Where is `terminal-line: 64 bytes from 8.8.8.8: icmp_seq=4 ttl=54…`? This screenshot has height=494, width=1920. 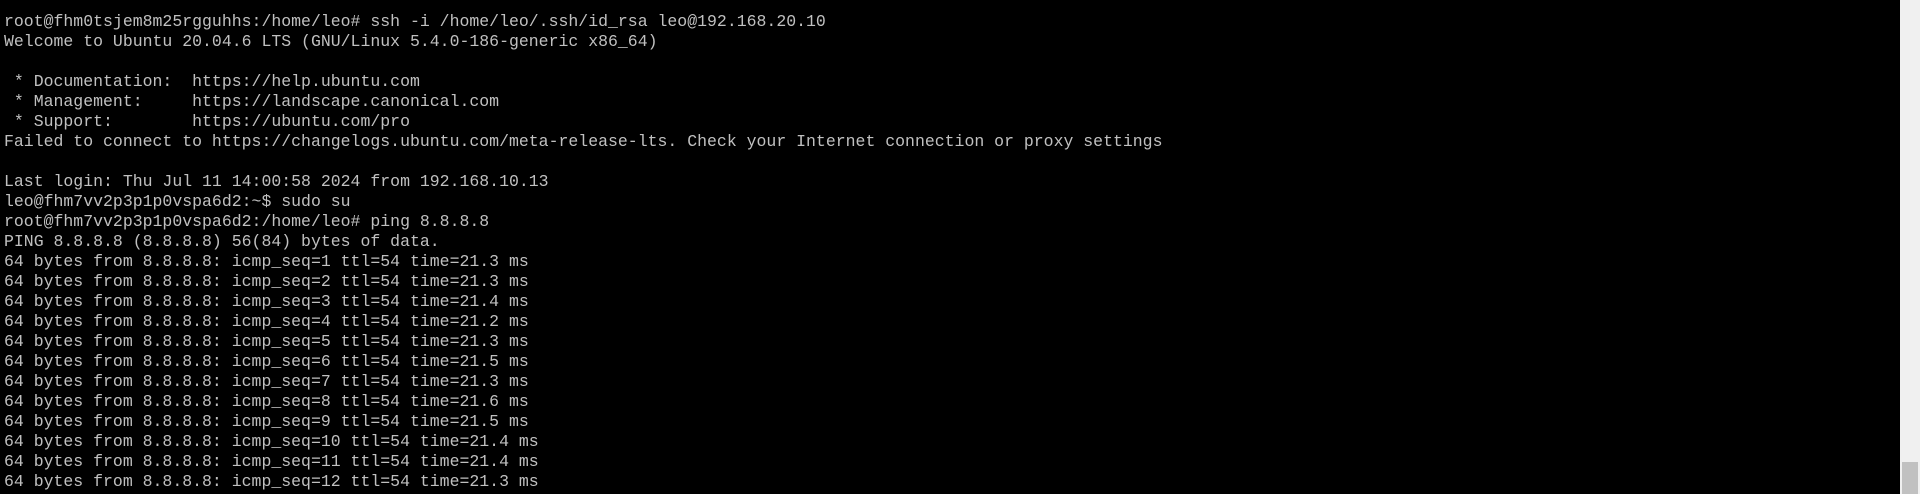
terminal-line: 64 bytes from 8.8.8.8: icmp_seq=4 ttl=54… is located at coordinates (266, 321).